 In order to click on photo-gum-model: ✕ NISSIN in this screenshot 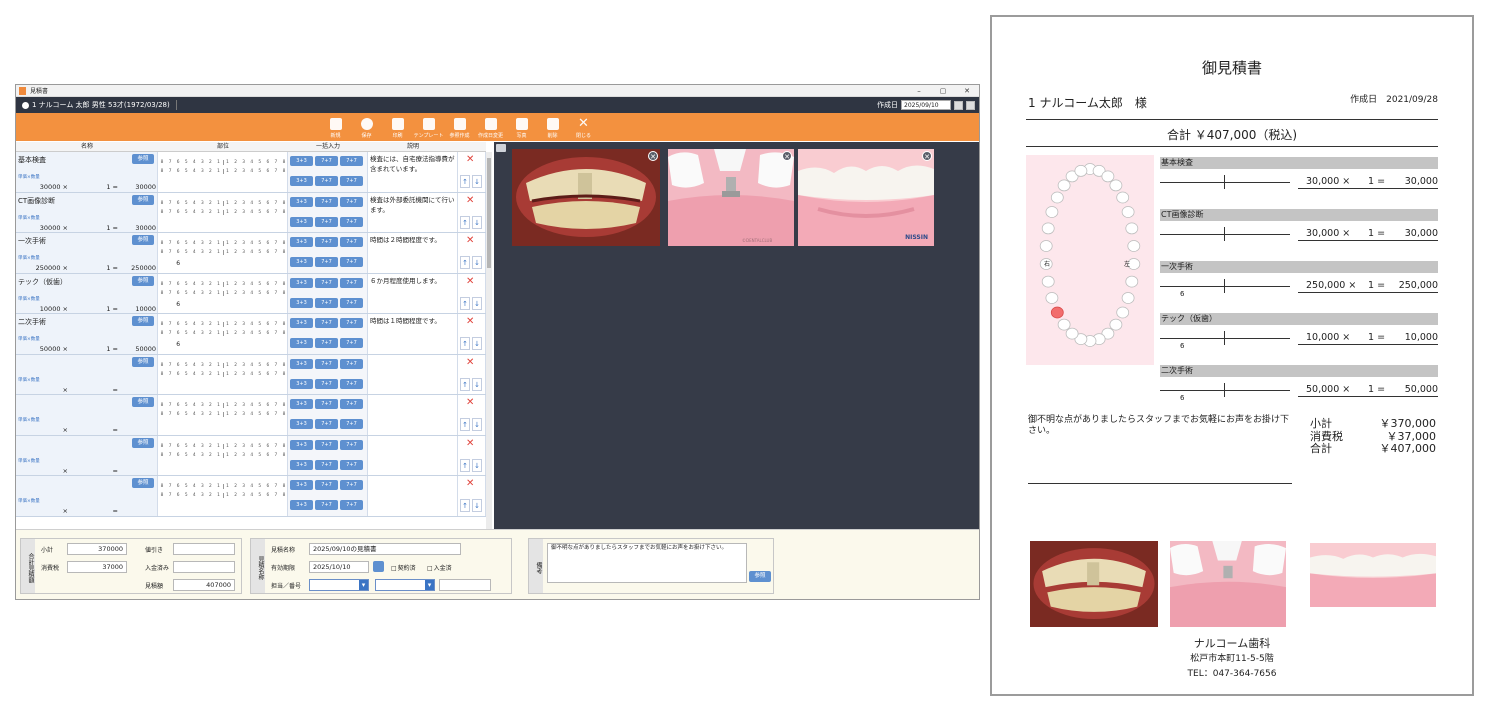, I will do `click(866, 197)`.